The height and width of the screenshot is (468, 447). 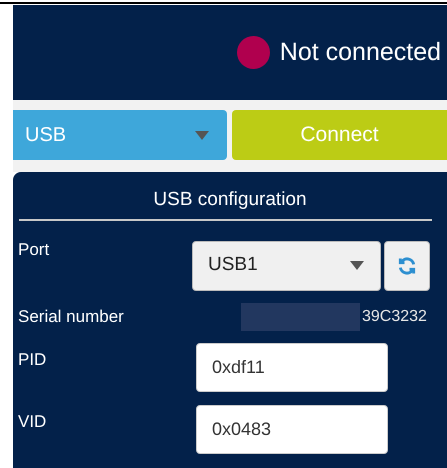 I want to click on refresh-button, so click(x=407, y=265).